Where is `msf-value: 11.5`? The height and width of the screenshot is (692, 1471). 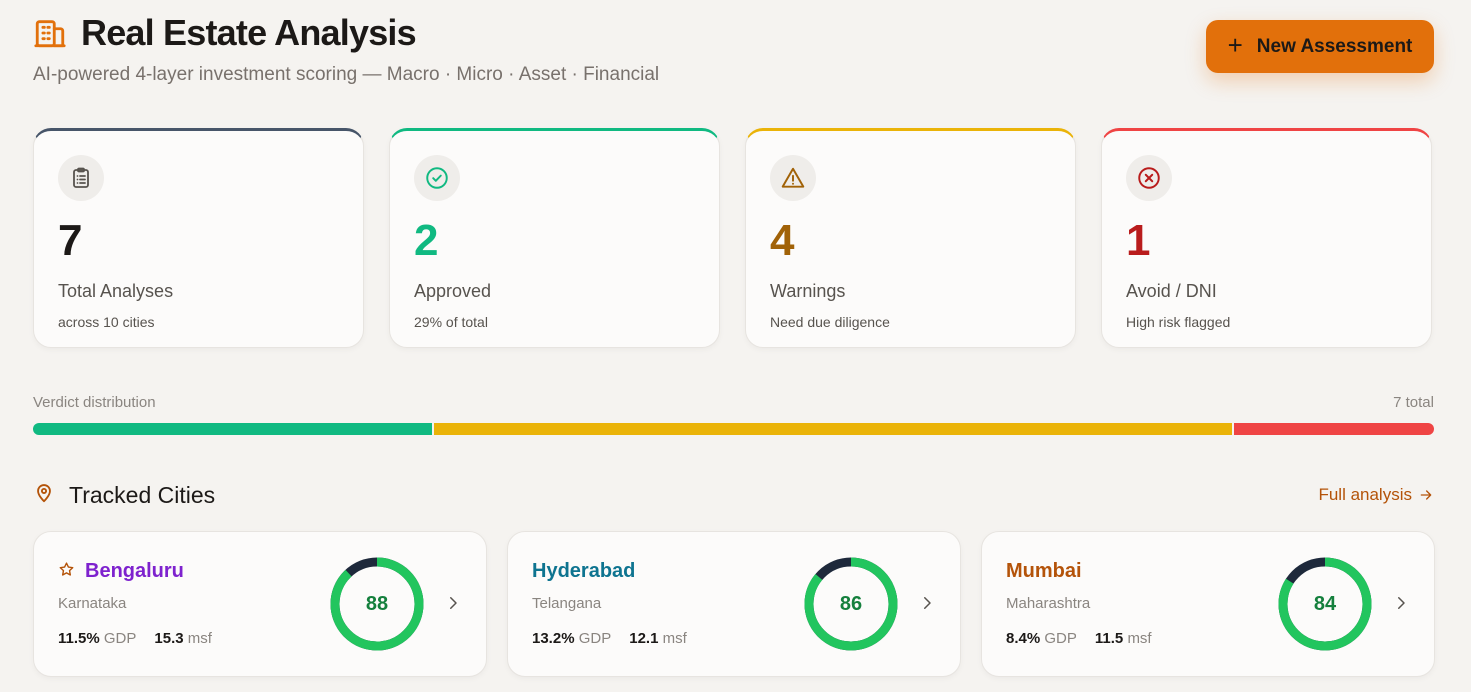
msf-value: 11.5 is located at coordinates (1109, 638).